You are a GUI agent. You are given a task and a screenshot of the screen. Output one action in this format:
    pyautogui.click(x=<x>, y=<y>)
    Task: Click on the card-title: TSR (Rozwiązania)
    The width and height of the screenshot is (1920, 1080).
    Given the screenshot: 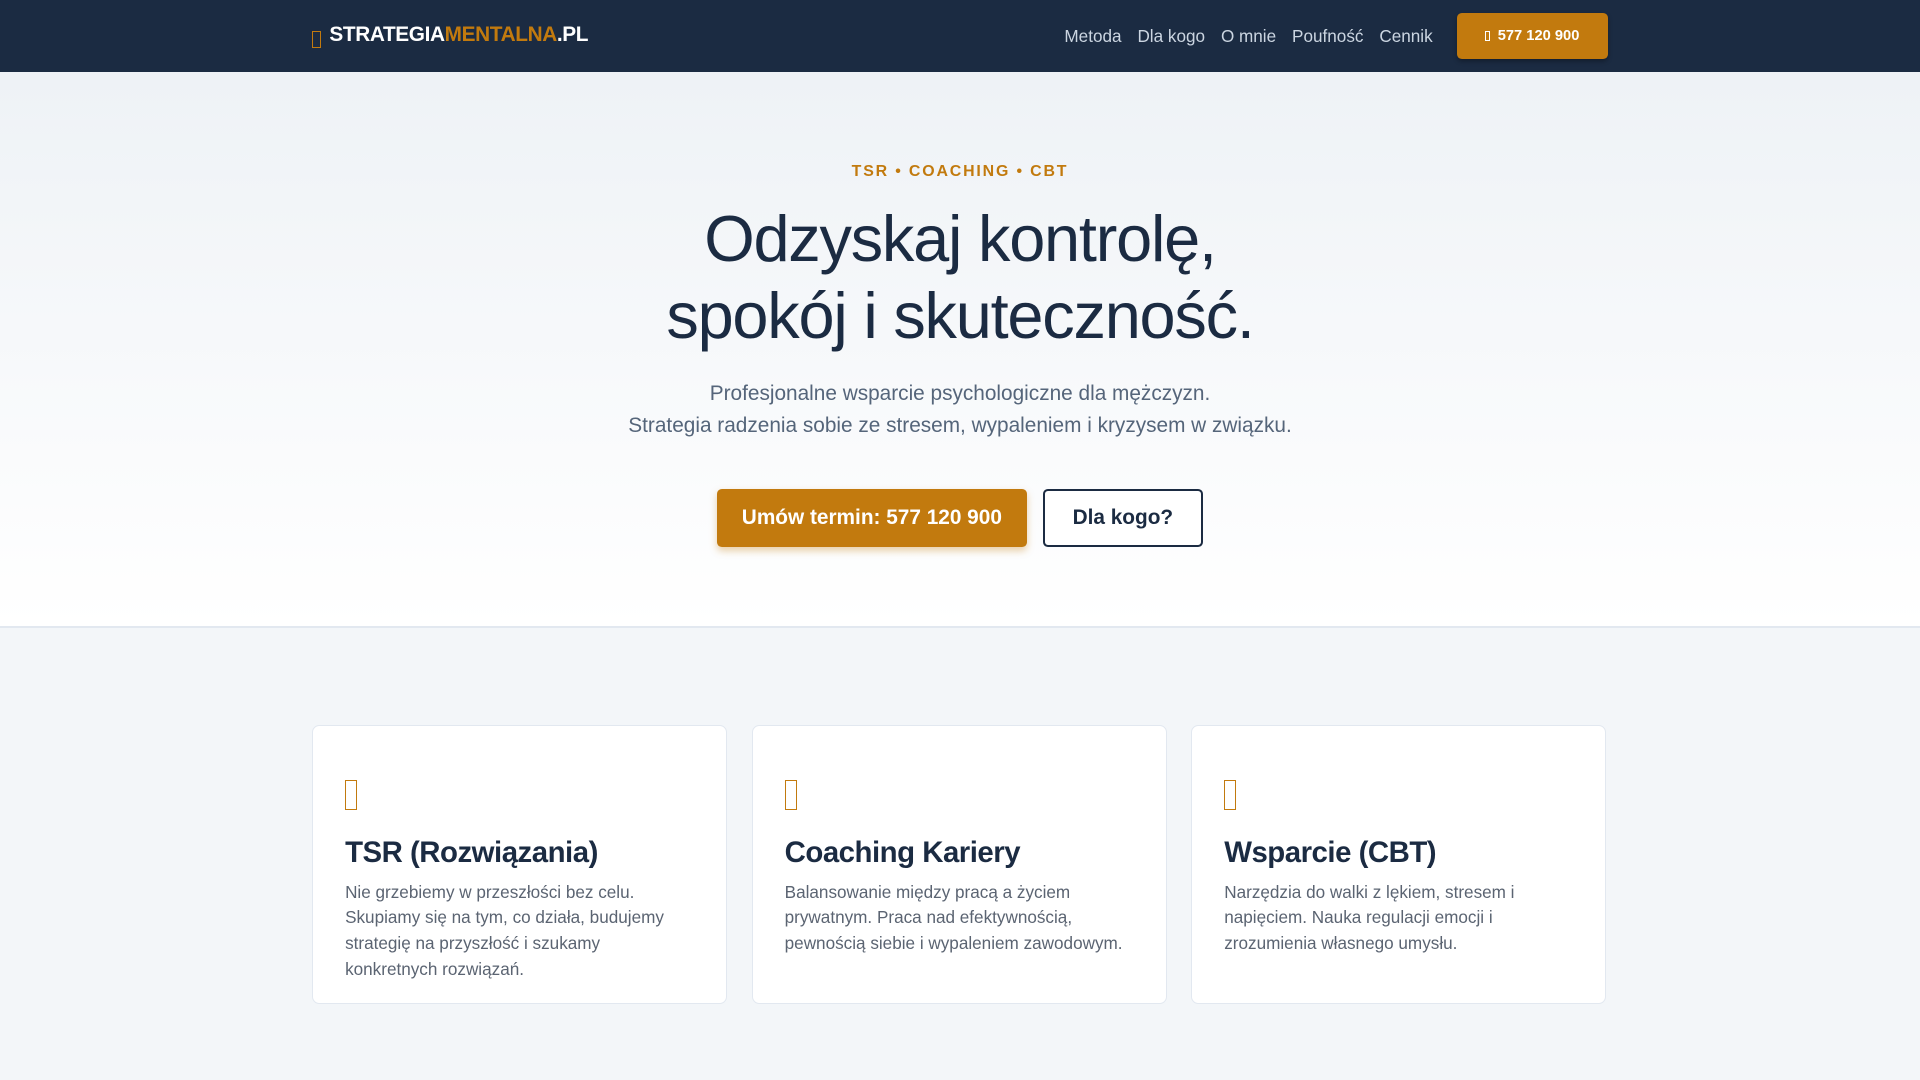 What is the action you would take?
    pyautogui.click(x=471, y=852)
    